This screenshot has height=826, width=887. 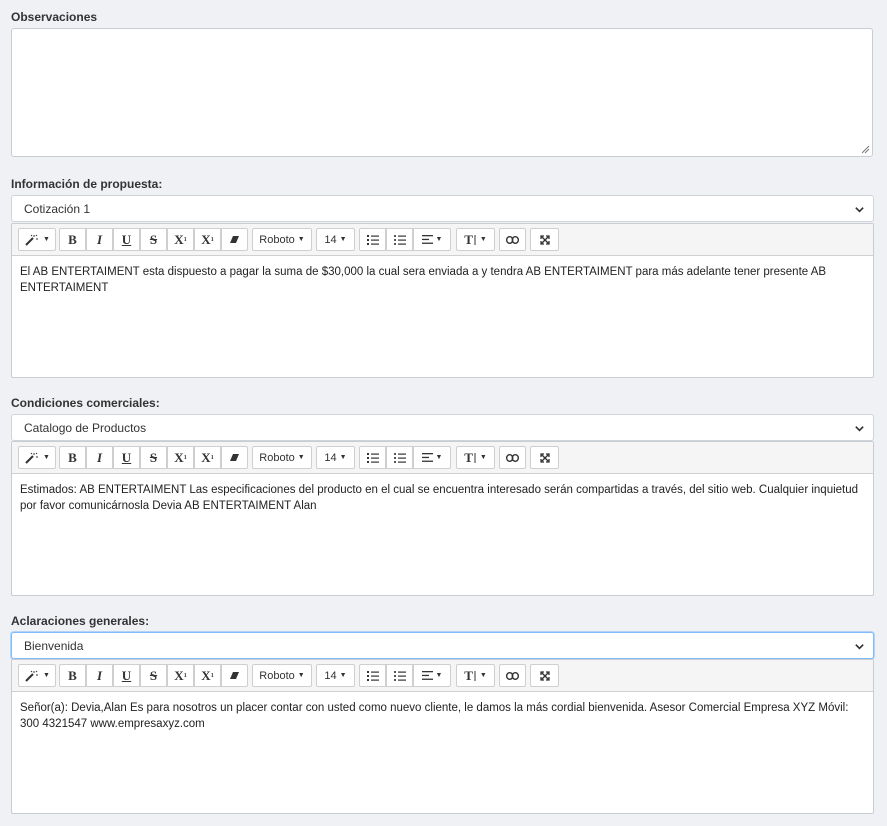 I want to click on template-select: Cotización 1, so click(x=442, y=208).